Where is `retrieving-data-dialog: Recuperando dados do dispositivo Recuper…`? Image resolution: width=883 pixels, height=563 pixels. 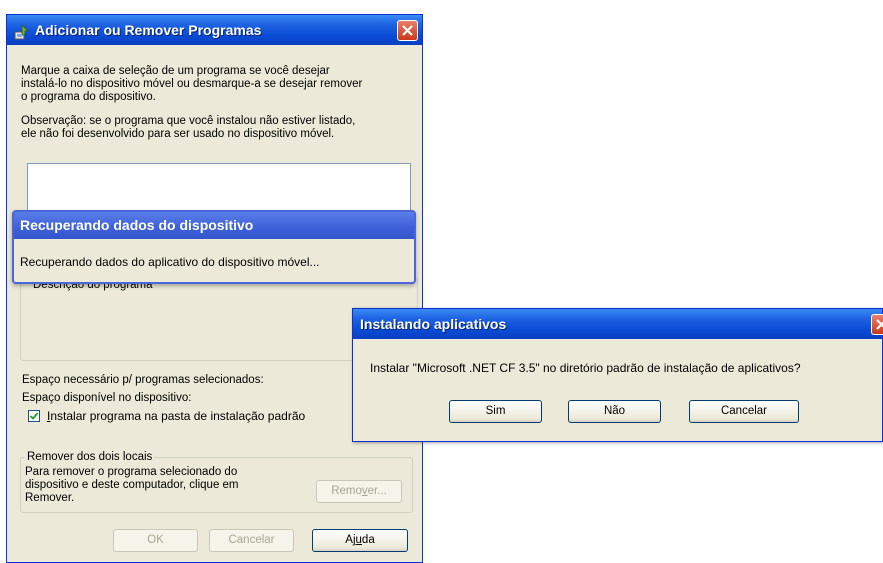
retrieving-data-dialog: Recuperando dados do dispositivo Recuper… is located at coordinates (214, 247).